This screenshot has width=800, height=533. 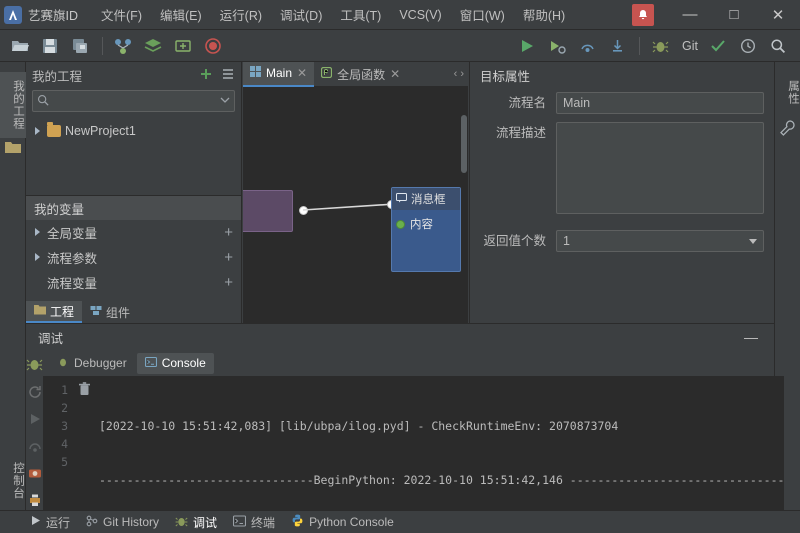 What do you see at coordinates (400, 224) in the screenshot?
I see `content-port` at bounding box center [400, 224].